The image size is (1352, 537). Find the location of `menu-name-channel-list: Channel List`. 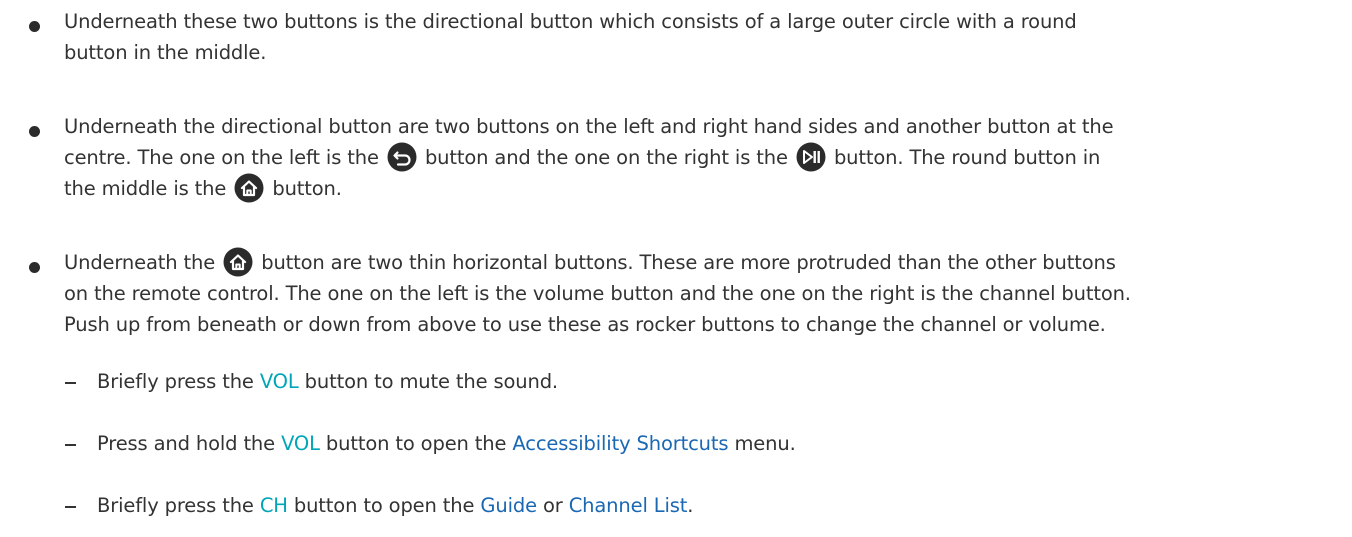

menu-name-channel-list: Channel List is located at coordinates (628, 505).